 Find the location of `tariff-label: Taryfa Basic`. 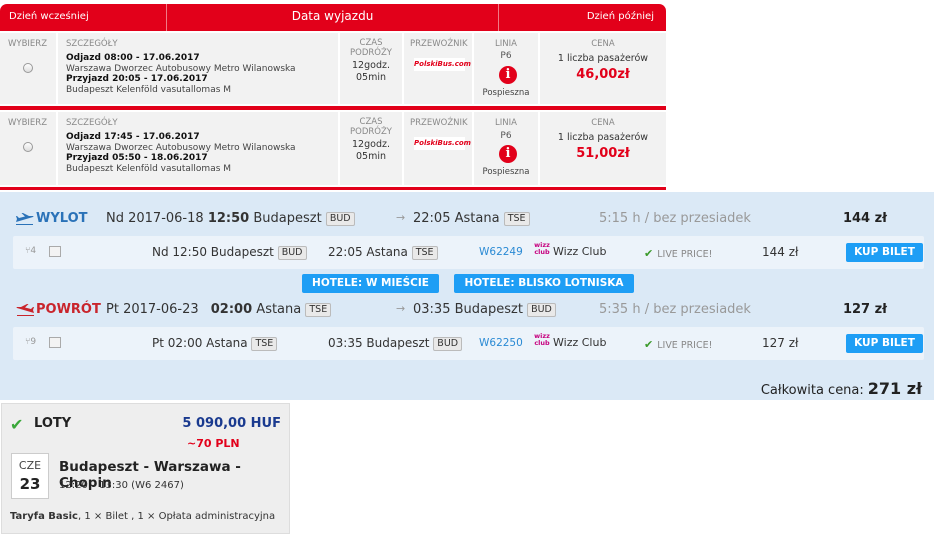

tariff-label: Taryfa Basic is located at coordinates (44, 516).